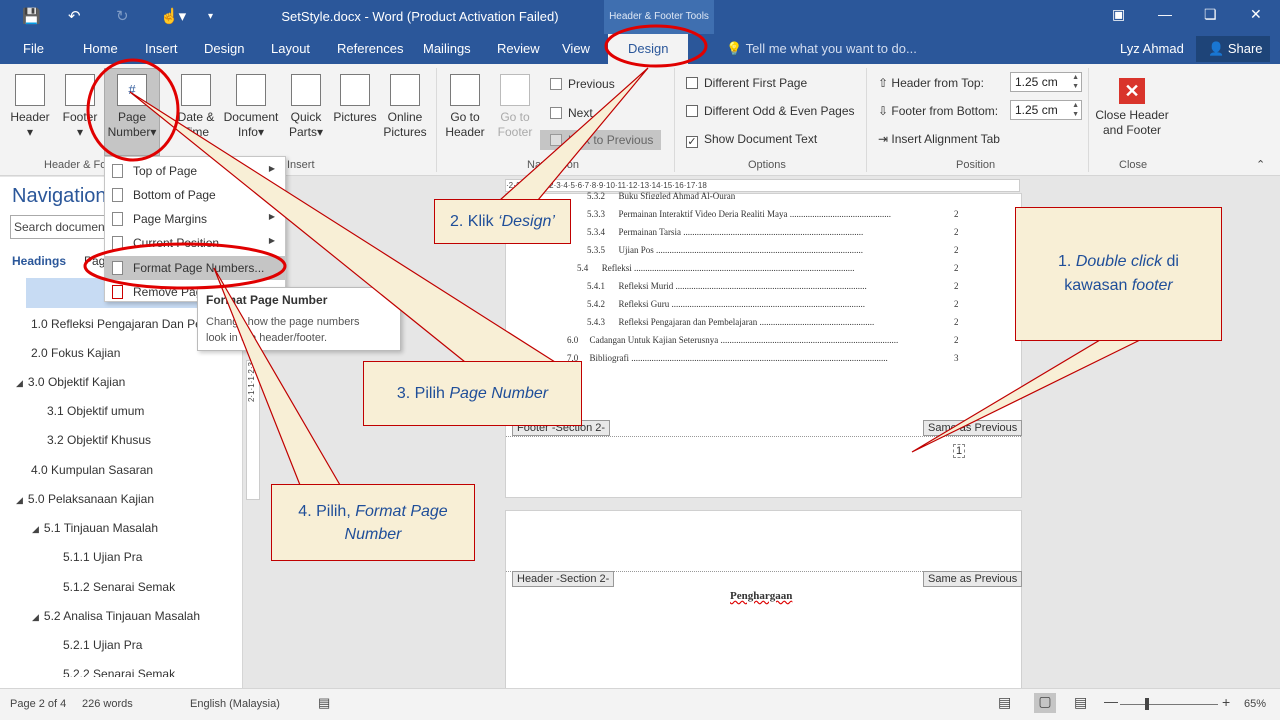 The image size is (1280, 720). Describe the element at coordinates (80, 107) in the screenshot. I see `footer-button: Footer ▾` at that location.